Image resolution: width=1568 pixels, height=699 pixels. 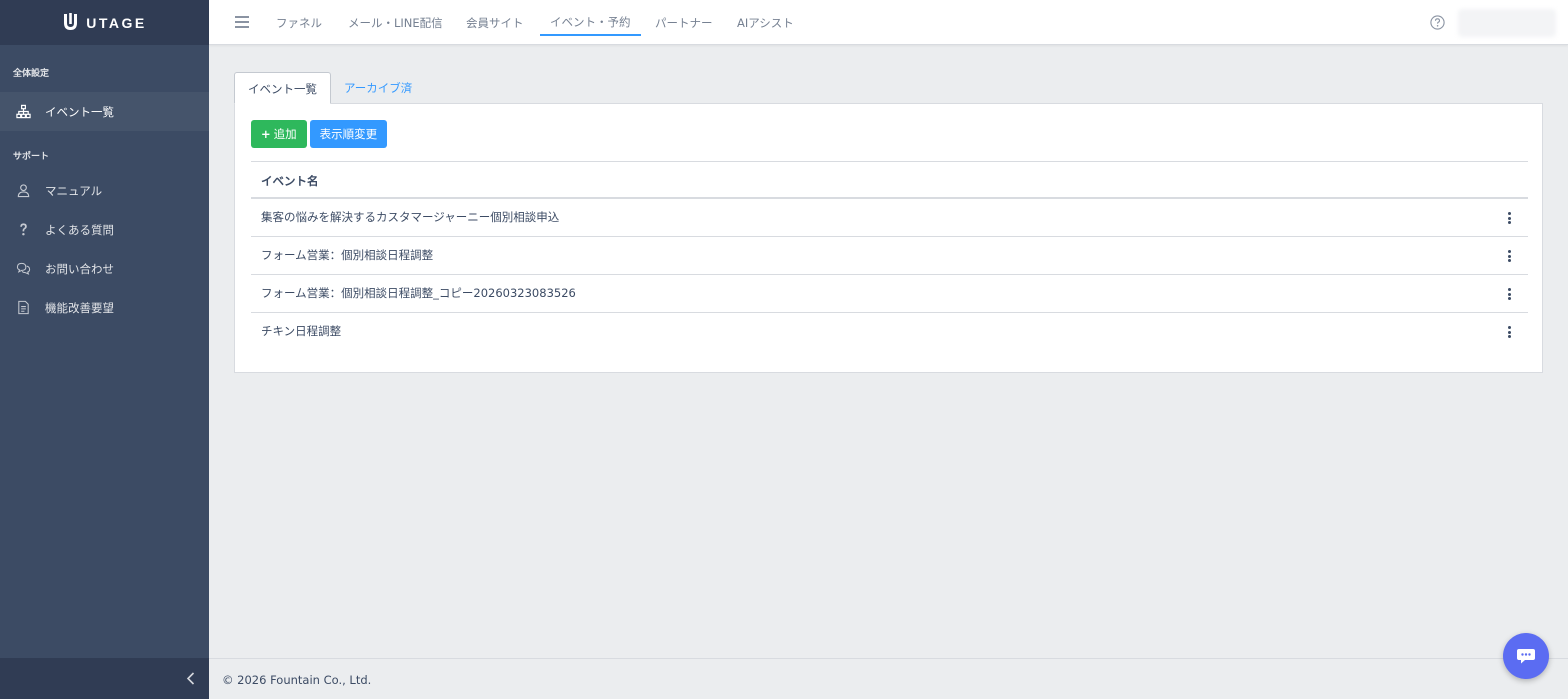 I want to click on sidebar-item-contact: お問い合わせ, so click(x=104, y=268).